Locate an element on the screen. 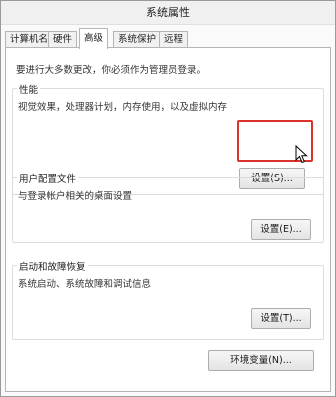 This screenshot has height=397, width=336. admin-note: 要进行大多数更改，你必须作为管理员登录。 is located at coordinates (111, 70).